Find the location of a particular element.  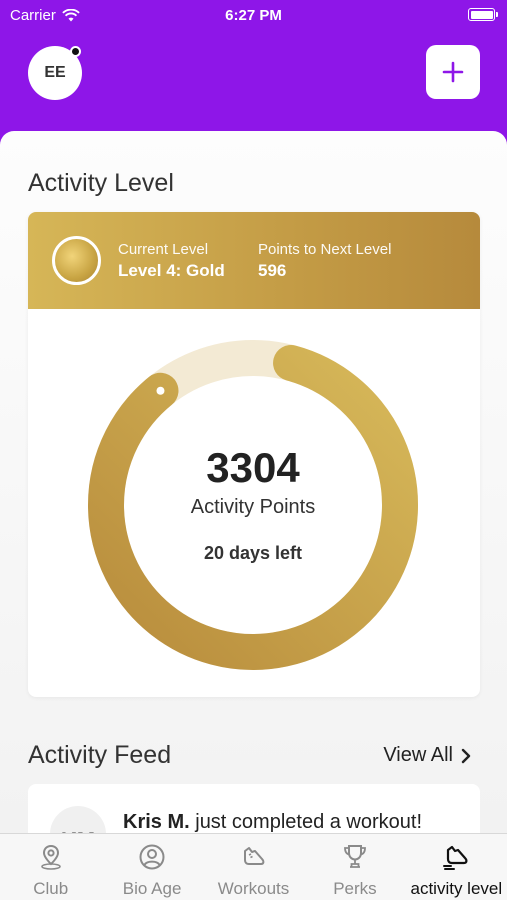

tab-bio-age: Bio Age is located at coordinates (151, 867).